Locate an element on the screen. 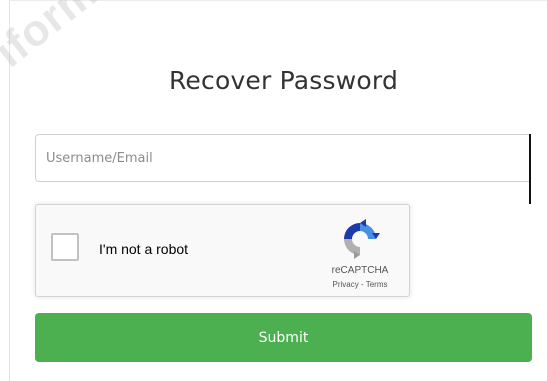 The image size is (547, 381). recaptcha-label: I'm not a robot is located at coordinates (144, 249).